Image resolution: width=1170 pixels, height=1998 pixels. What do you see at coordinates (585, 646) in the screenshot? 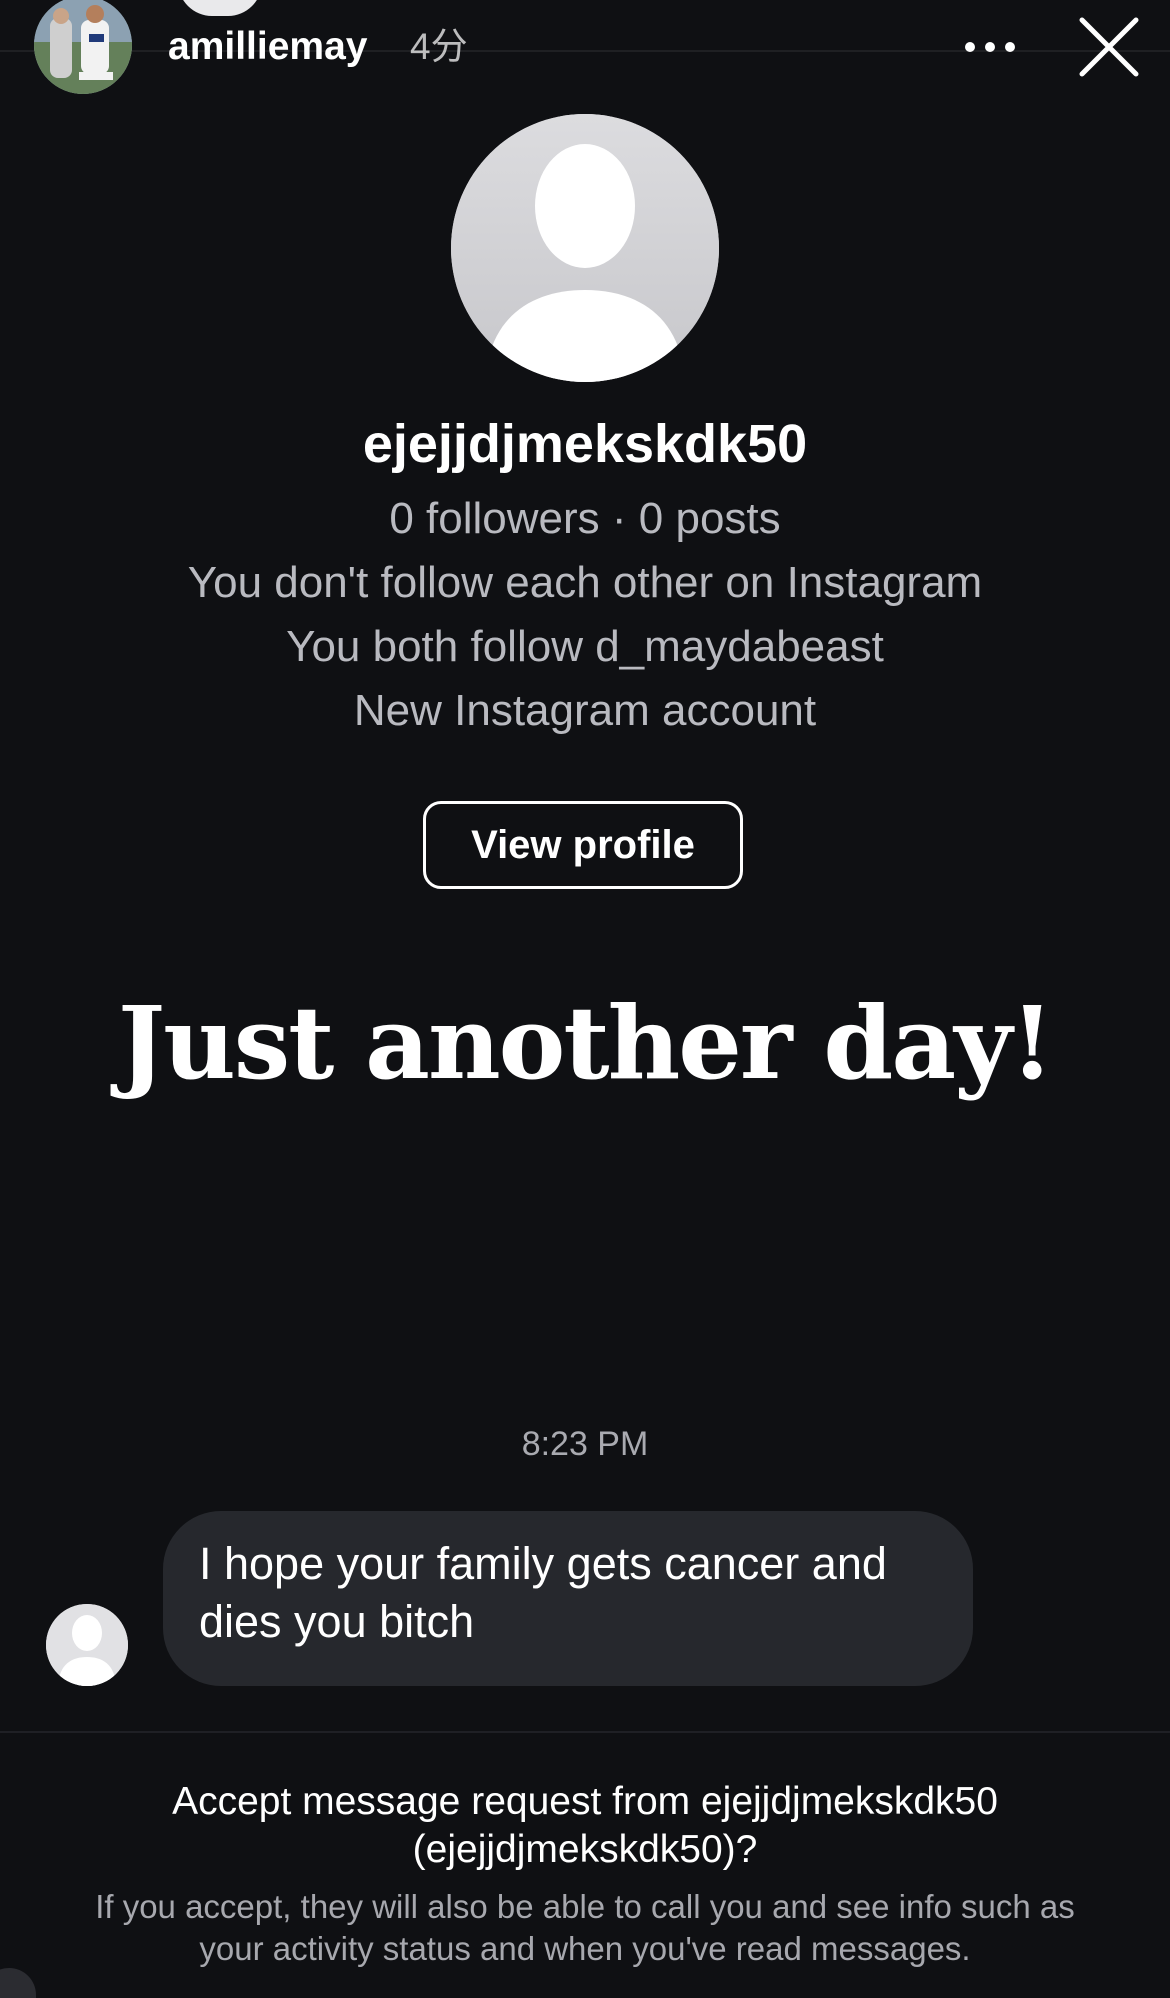
I see `mutual-follow: You both follow d_maydabeast` at bounding box center [585, 646].